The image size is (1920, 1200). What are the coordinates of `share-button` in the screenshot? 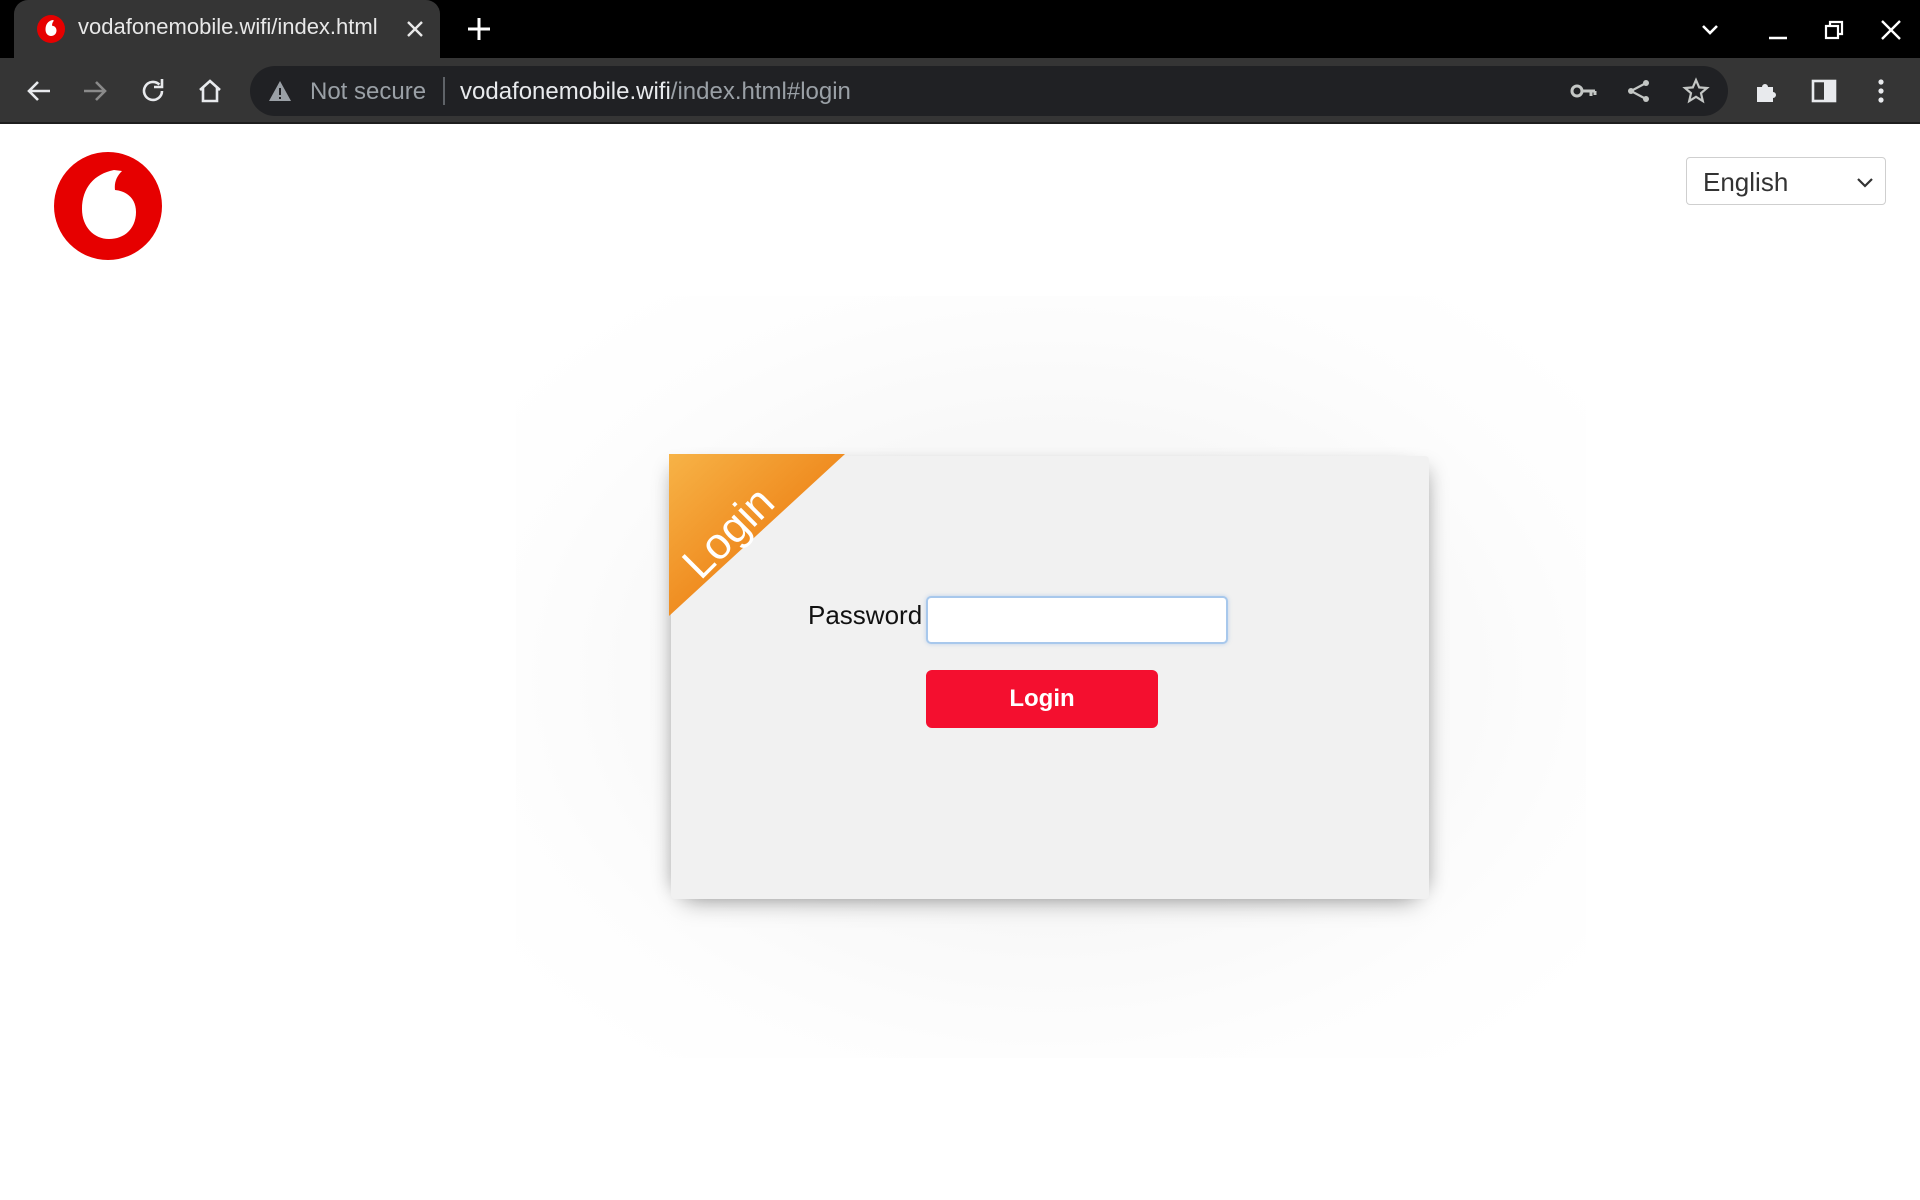 It's located at (1639, 91).